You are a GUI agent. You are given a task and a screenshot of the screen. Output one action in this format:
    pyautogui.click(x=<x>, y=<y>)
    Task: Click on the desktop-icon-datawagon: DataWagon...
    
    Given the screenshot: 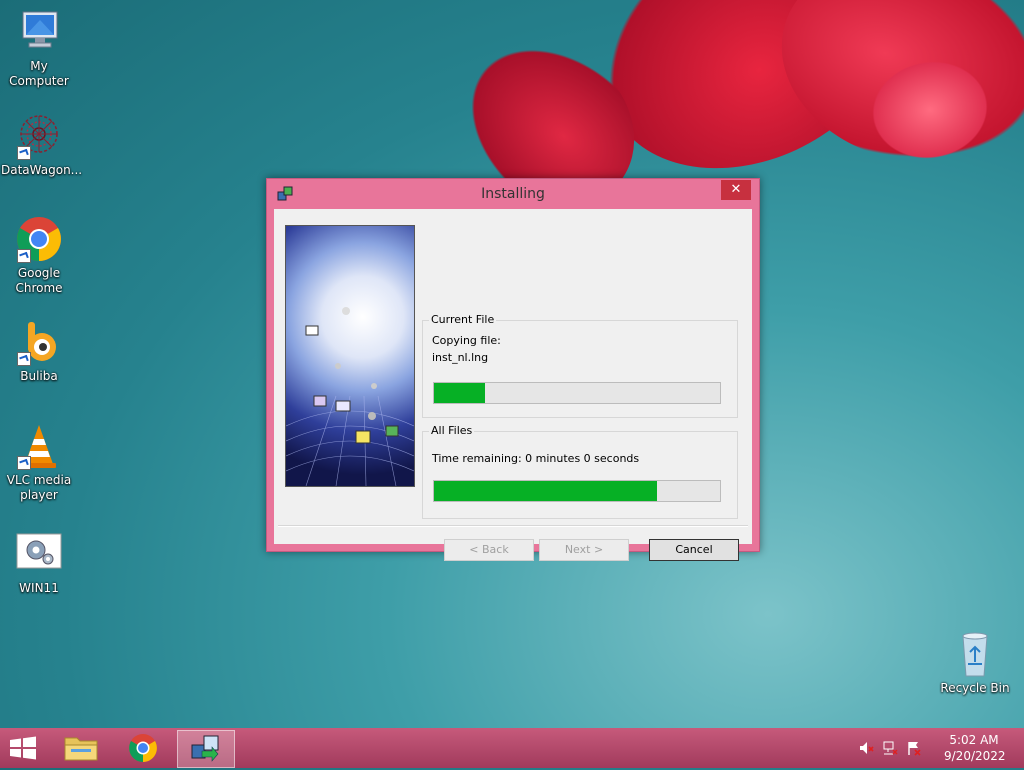 What is the action you would take?
    pyautogui.click(x=42, y=145)
    